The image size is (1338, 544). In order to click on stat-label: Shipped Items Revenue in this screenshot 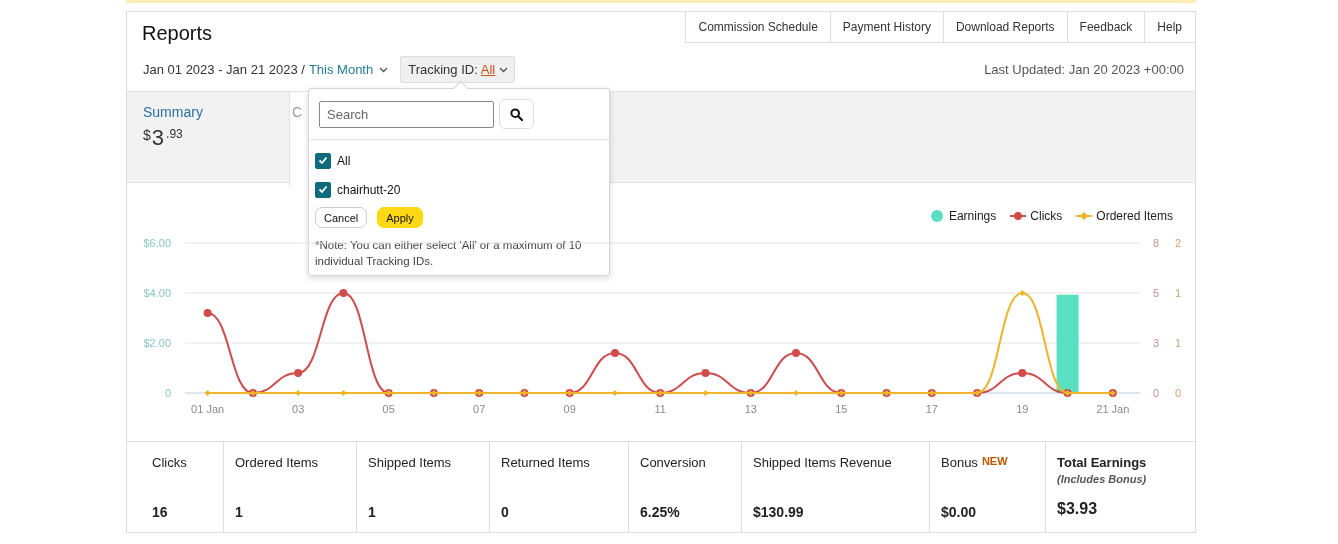, I will do `click(822, 462)`.